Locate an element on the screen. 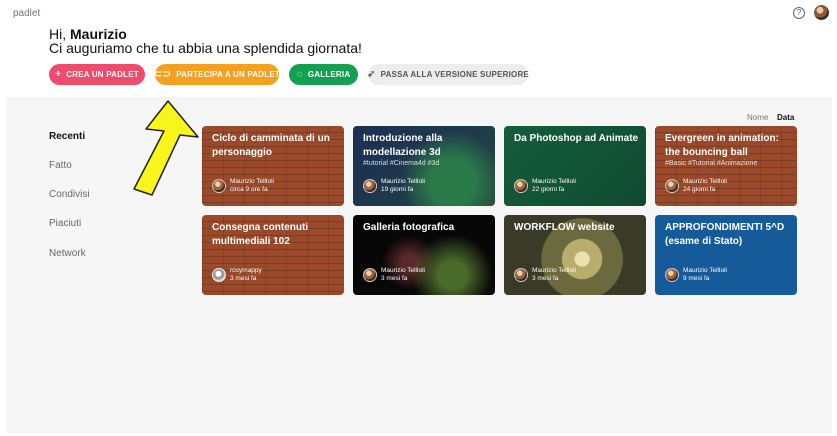 This screenshot has height=436, width=837. gallery-label: GALLERIA is located at coordinates (329, 74).